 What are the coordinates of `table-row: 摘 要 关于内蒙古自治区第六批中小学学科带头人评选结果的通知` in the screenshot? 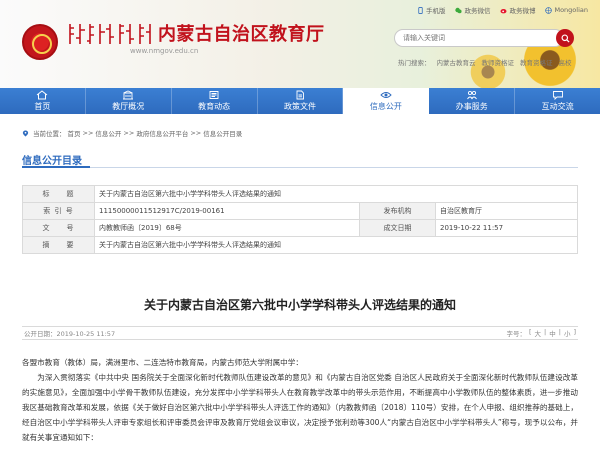 It's located at (300, 245).